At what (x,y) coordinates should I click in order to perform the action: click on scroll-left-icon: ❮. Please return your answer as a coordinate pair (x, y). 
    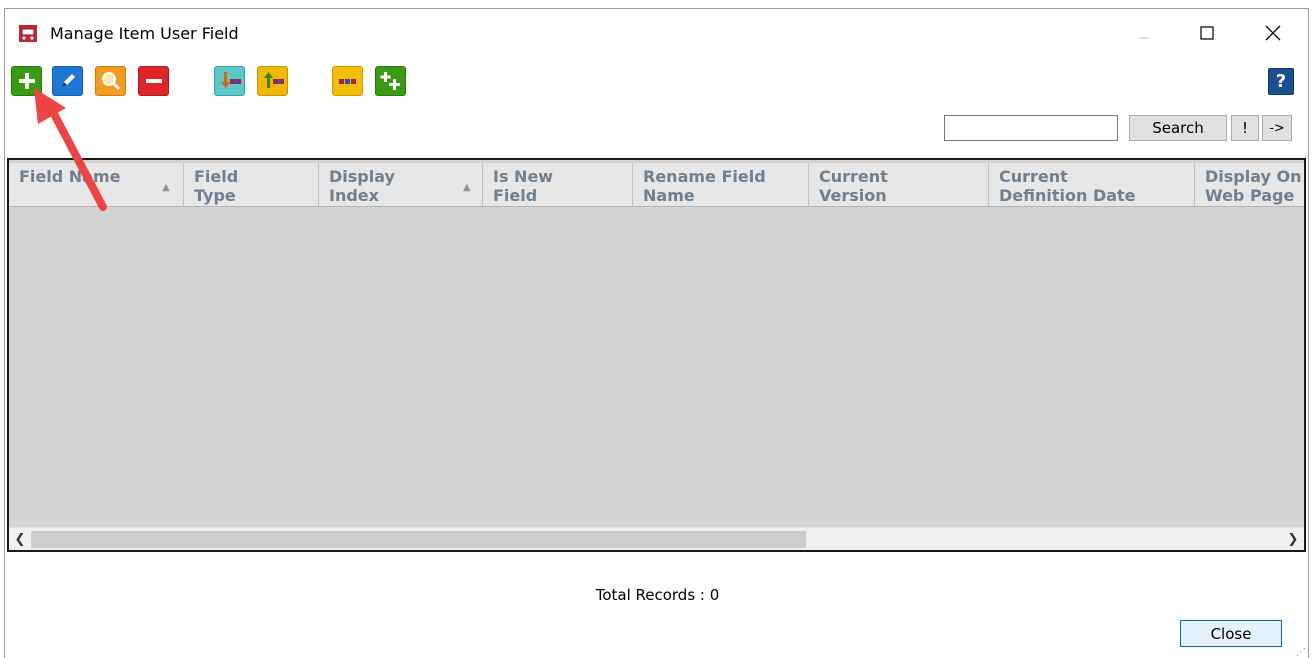
    Looking at the image, I should click on (20, 539).